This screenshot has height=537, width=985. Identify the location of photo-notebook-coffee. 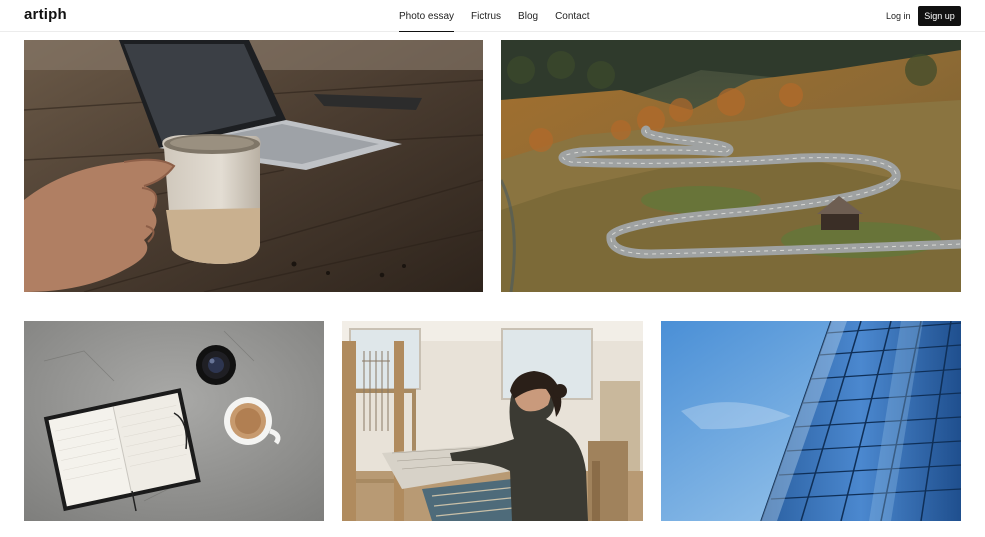
(174, 421).